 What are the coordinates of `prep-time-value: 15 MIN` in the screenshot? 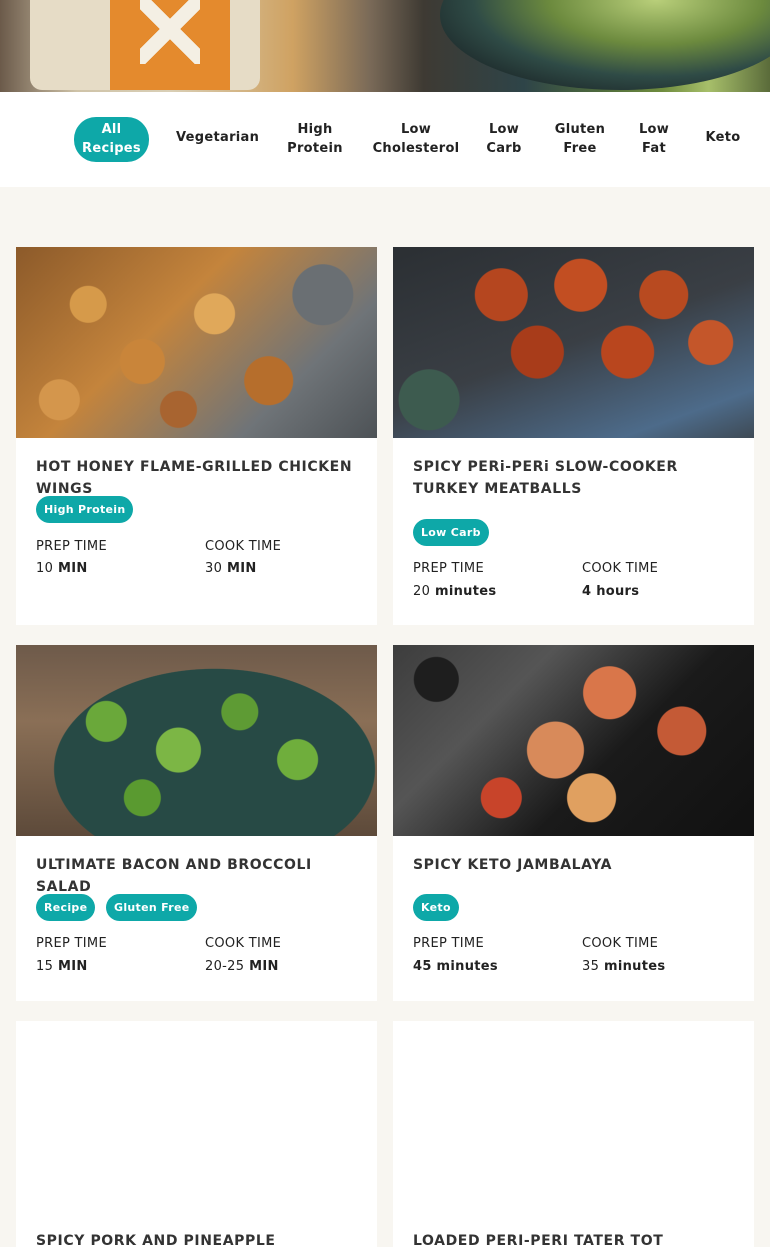 It's located at (62, 966).